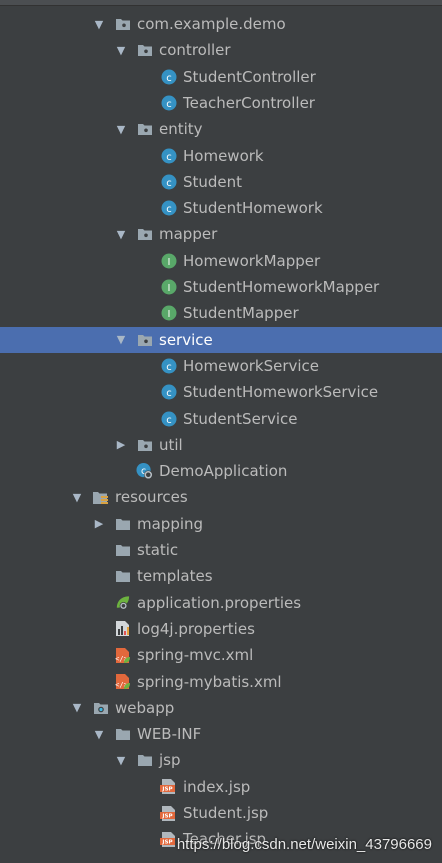 This screenshot has height=863, width=442. I want to click on tree-item-label: StudentHomework, so click(253, 208).